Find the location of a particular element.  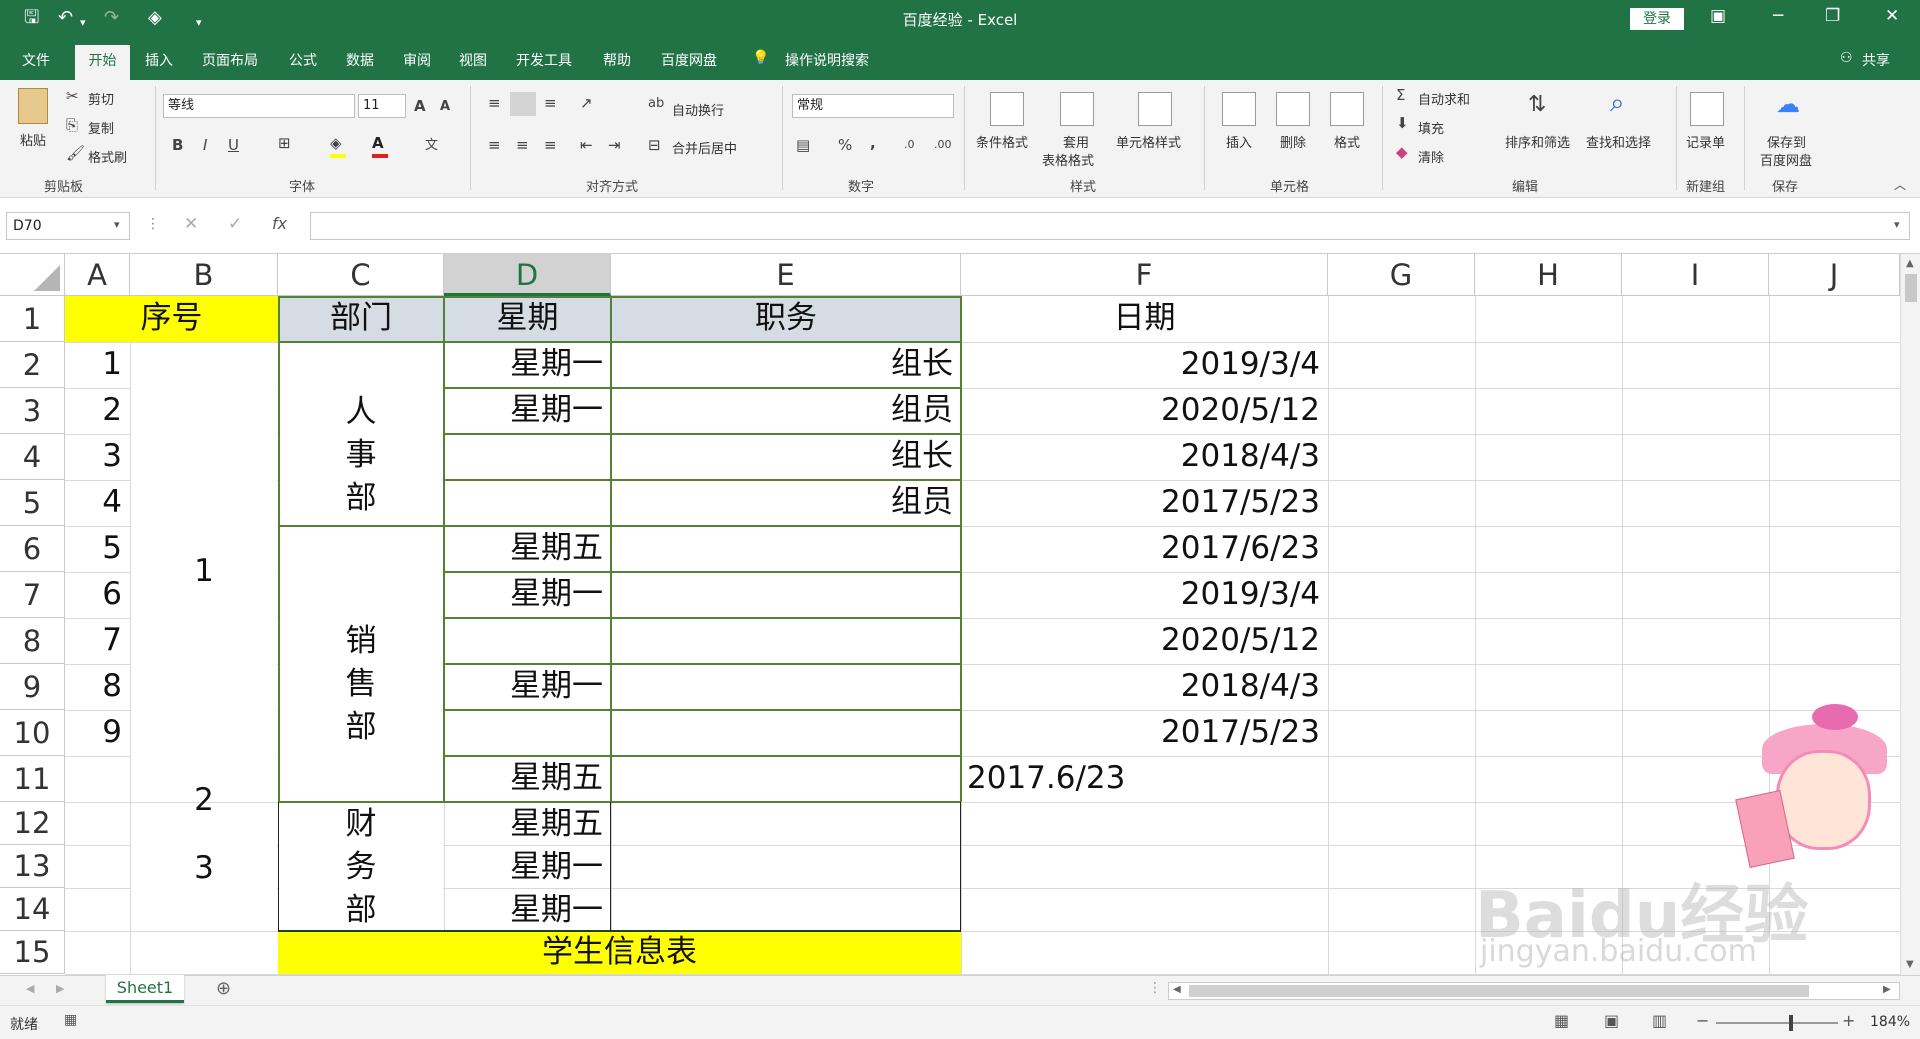

conditional-format-button: 条件格式 is located at coordinates (1002, 141).